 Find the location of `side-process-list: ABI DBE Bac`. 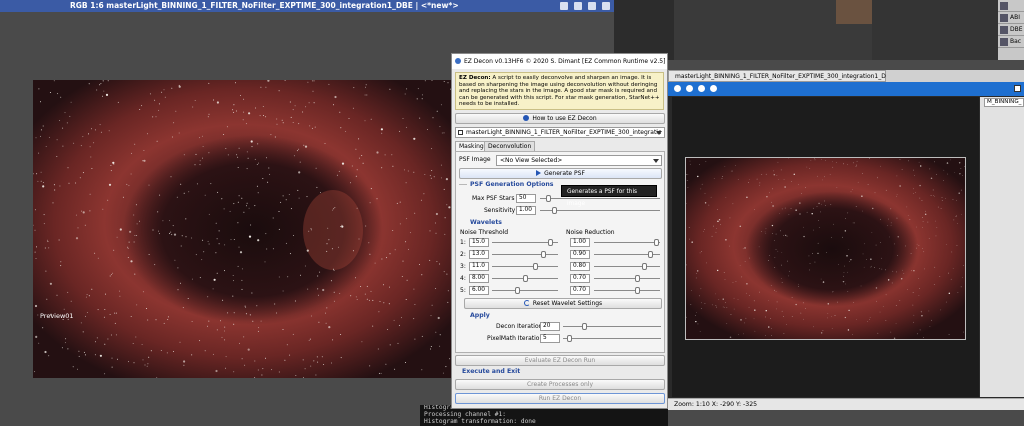

side-process-list: ABI DBE Bac is located at coordinates (1011, 30).